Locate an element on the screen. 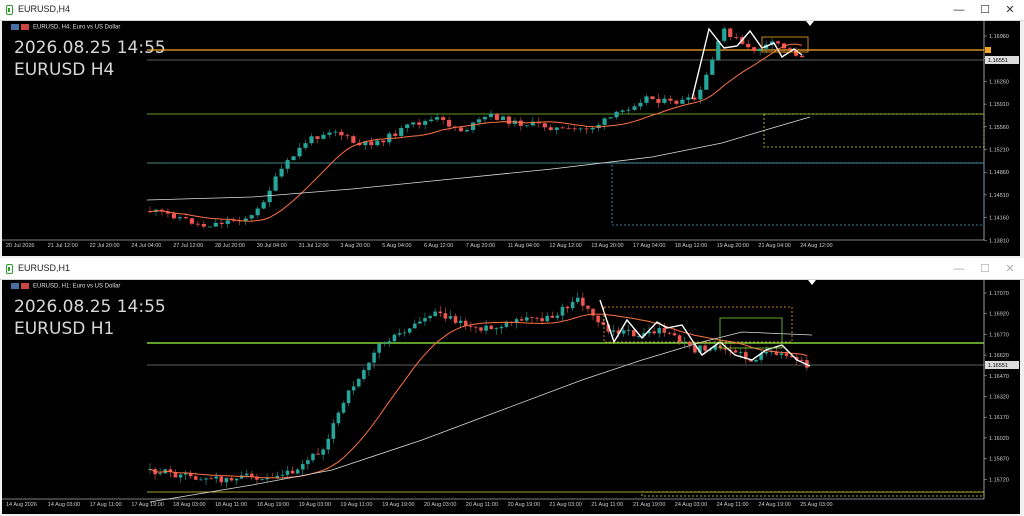  time-label: 22 Jul 20:00 is located at coordinates (105, 246).